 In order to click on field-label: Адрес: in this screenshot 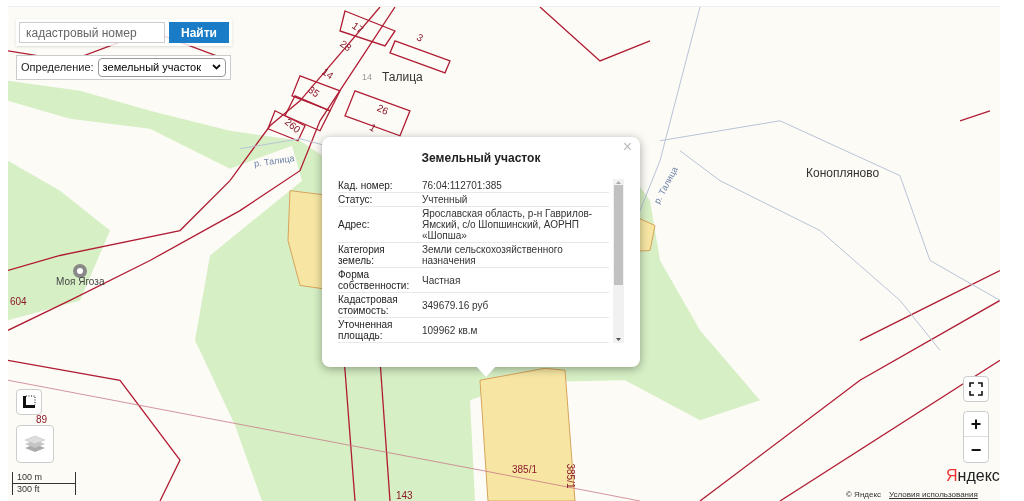, I will do `click(354, 224)`.